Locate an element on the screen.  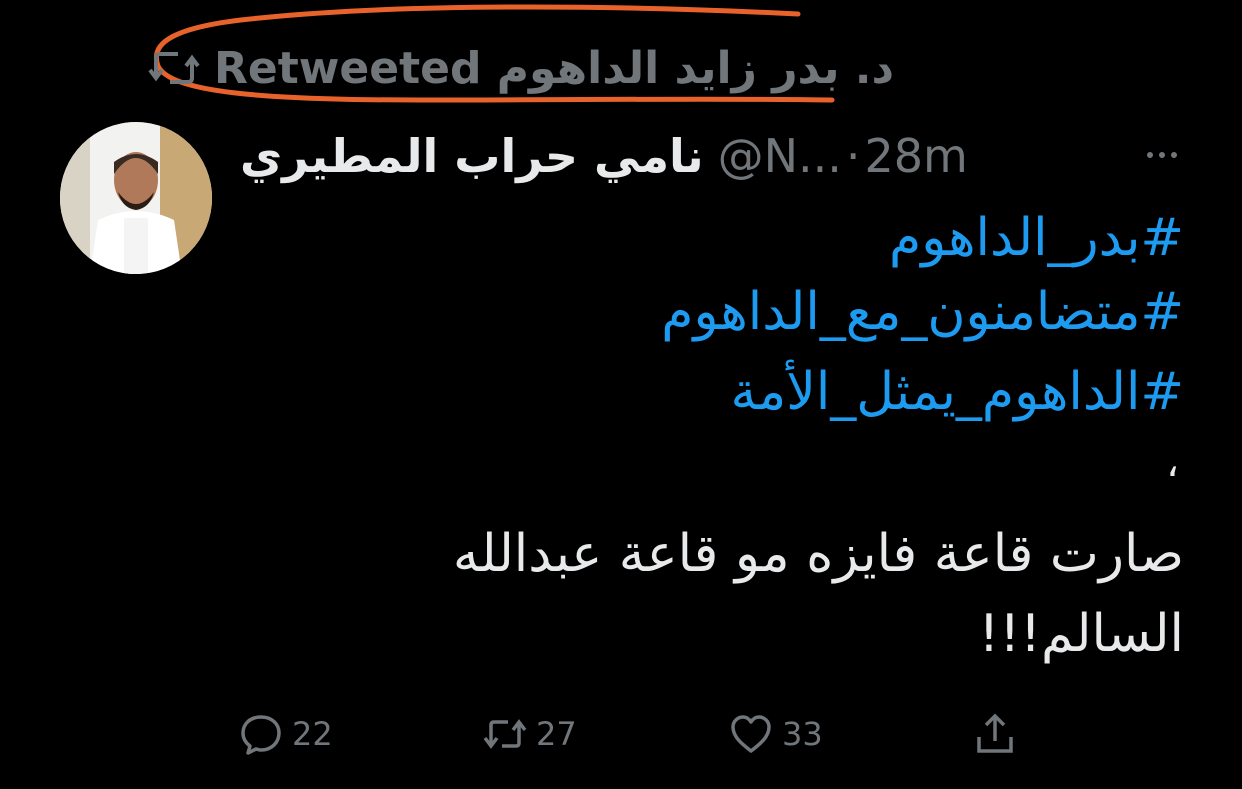
share-button is located at coordinates (999, 734).